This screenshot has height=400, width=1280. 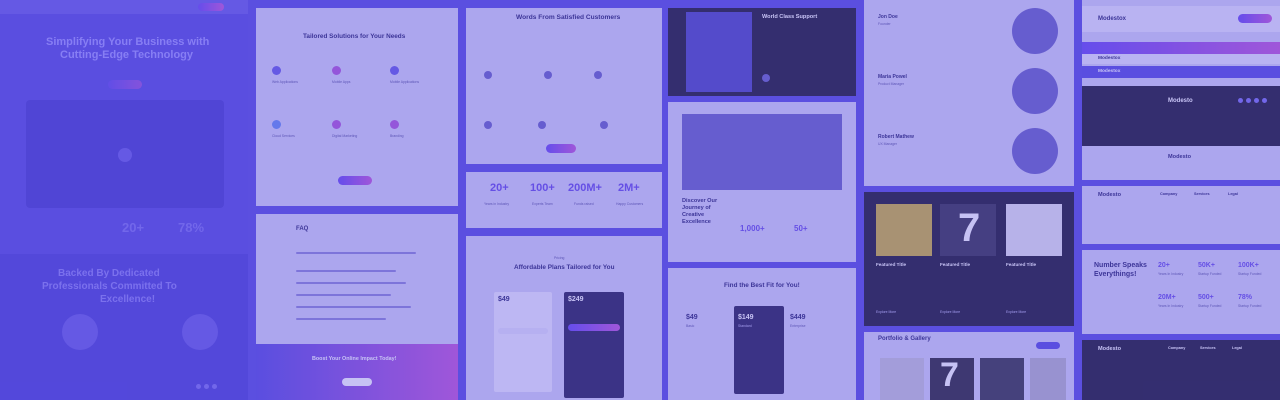 What do you see at coordinates (1112, 19) in the screenshot?
I see `header-brand-1: Modestox` at bounding box center [1112, 19].